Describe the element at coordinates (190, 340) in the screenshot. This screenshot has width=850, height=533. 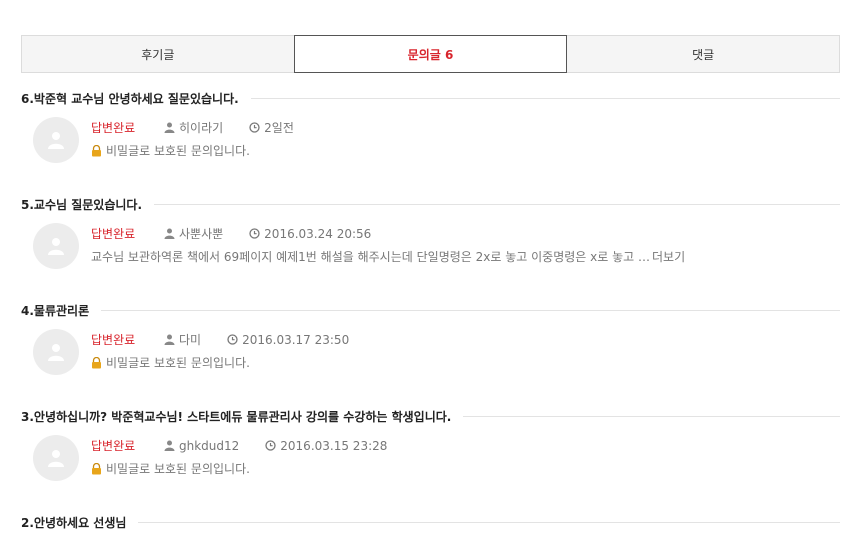
I see `author-name: 다미` at that location.